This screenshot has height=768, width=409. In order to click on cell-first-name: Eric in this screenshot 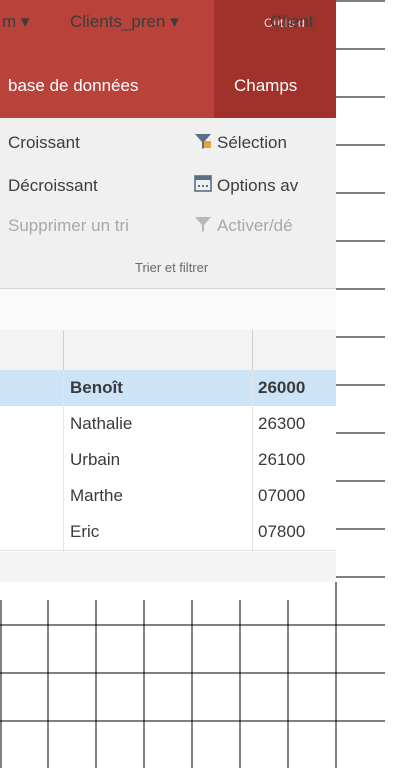, I will do `click(84, 532)`.